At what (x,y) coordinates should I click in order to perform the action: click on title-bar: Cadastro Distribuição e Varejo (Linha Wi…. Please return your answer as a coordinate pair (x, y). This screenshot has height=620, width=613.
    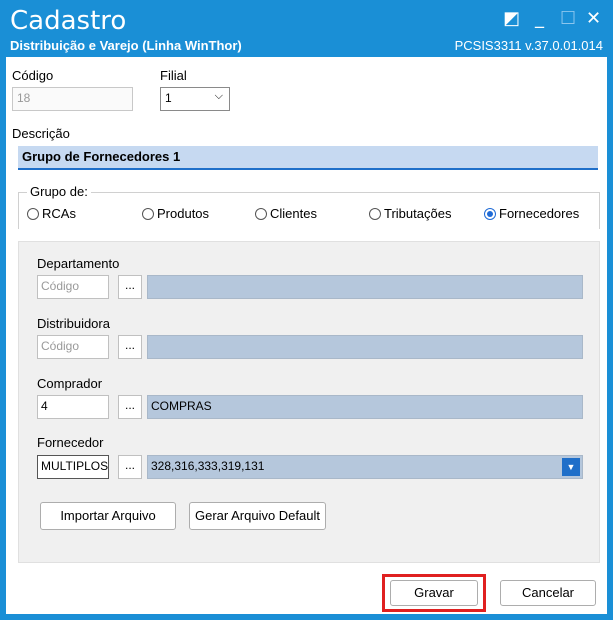
    Looking at the image, I should click on (306, 28).